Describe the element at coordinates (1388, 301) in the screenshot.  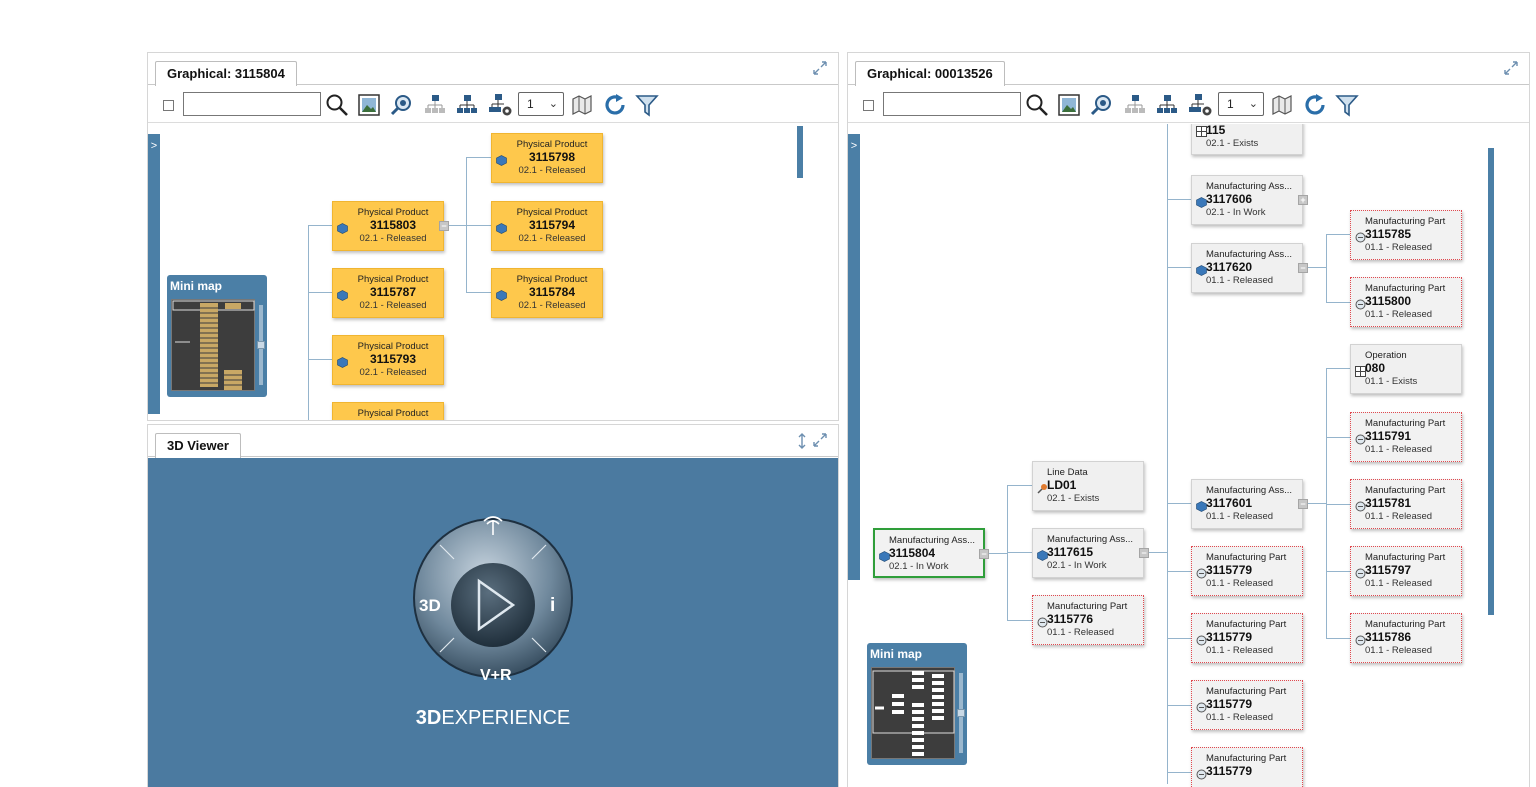
I see `node-id: 3115800` at that location.